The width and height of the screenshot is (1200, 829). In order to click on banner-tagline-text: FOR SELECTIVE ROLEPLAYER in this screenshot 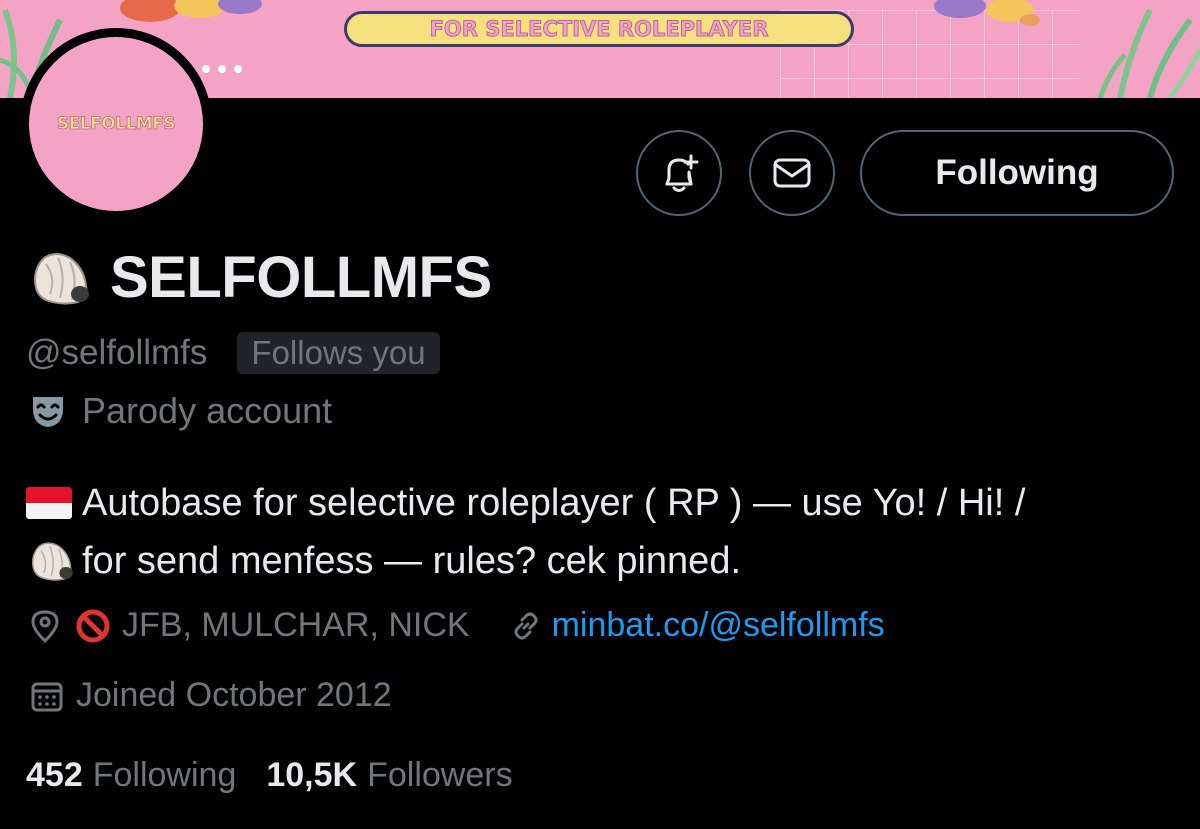, I will do `click(599, 29)`.